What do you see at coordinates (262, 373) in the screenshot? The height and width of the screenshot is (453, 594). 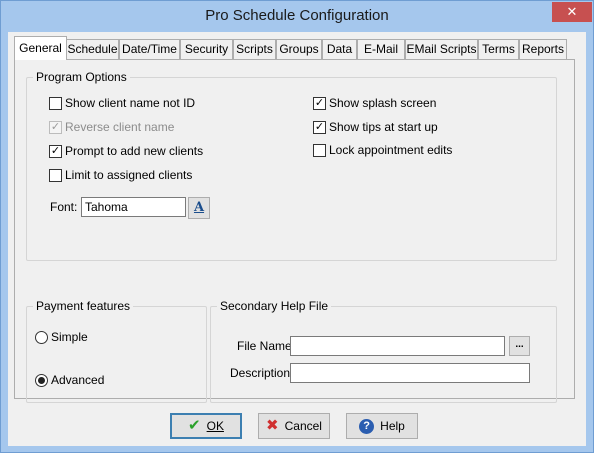 I see `description-label: Description:` at bounding box center [262, 373].